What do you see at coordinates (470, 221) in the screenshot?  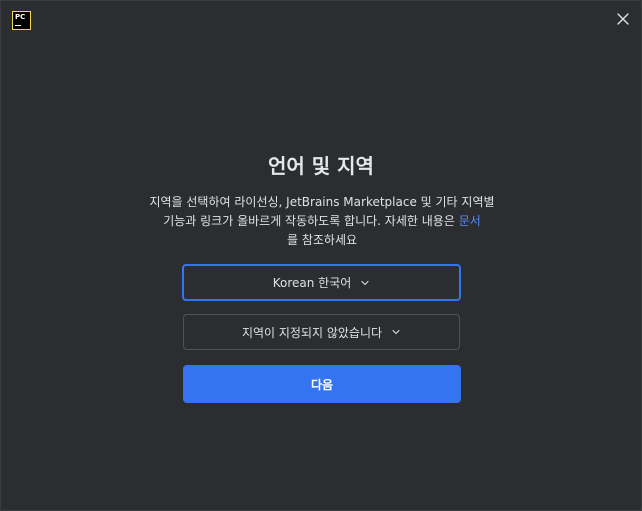 I see `documentation-link: 문서` at bounding box center [470, 221].